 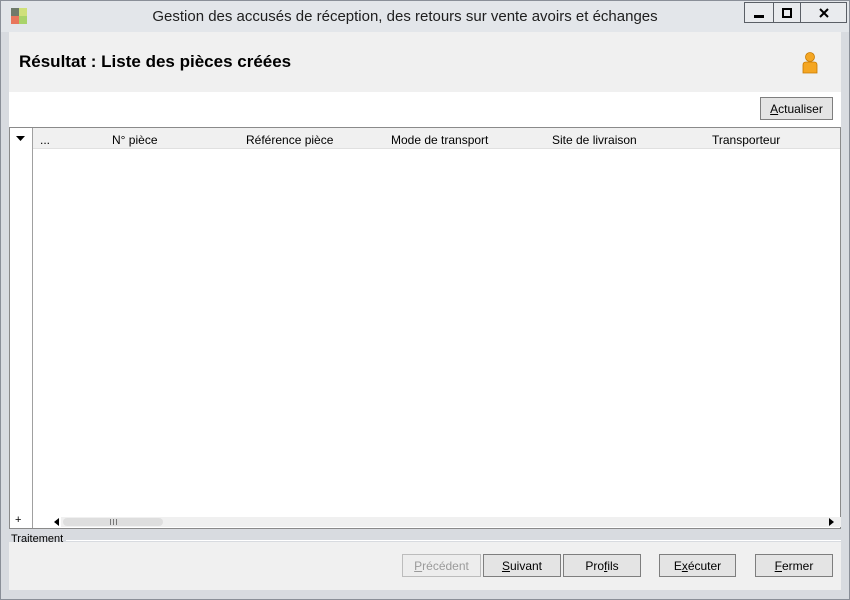 I want to click on toolbar: Actualiser, so click(x=425, y=109).